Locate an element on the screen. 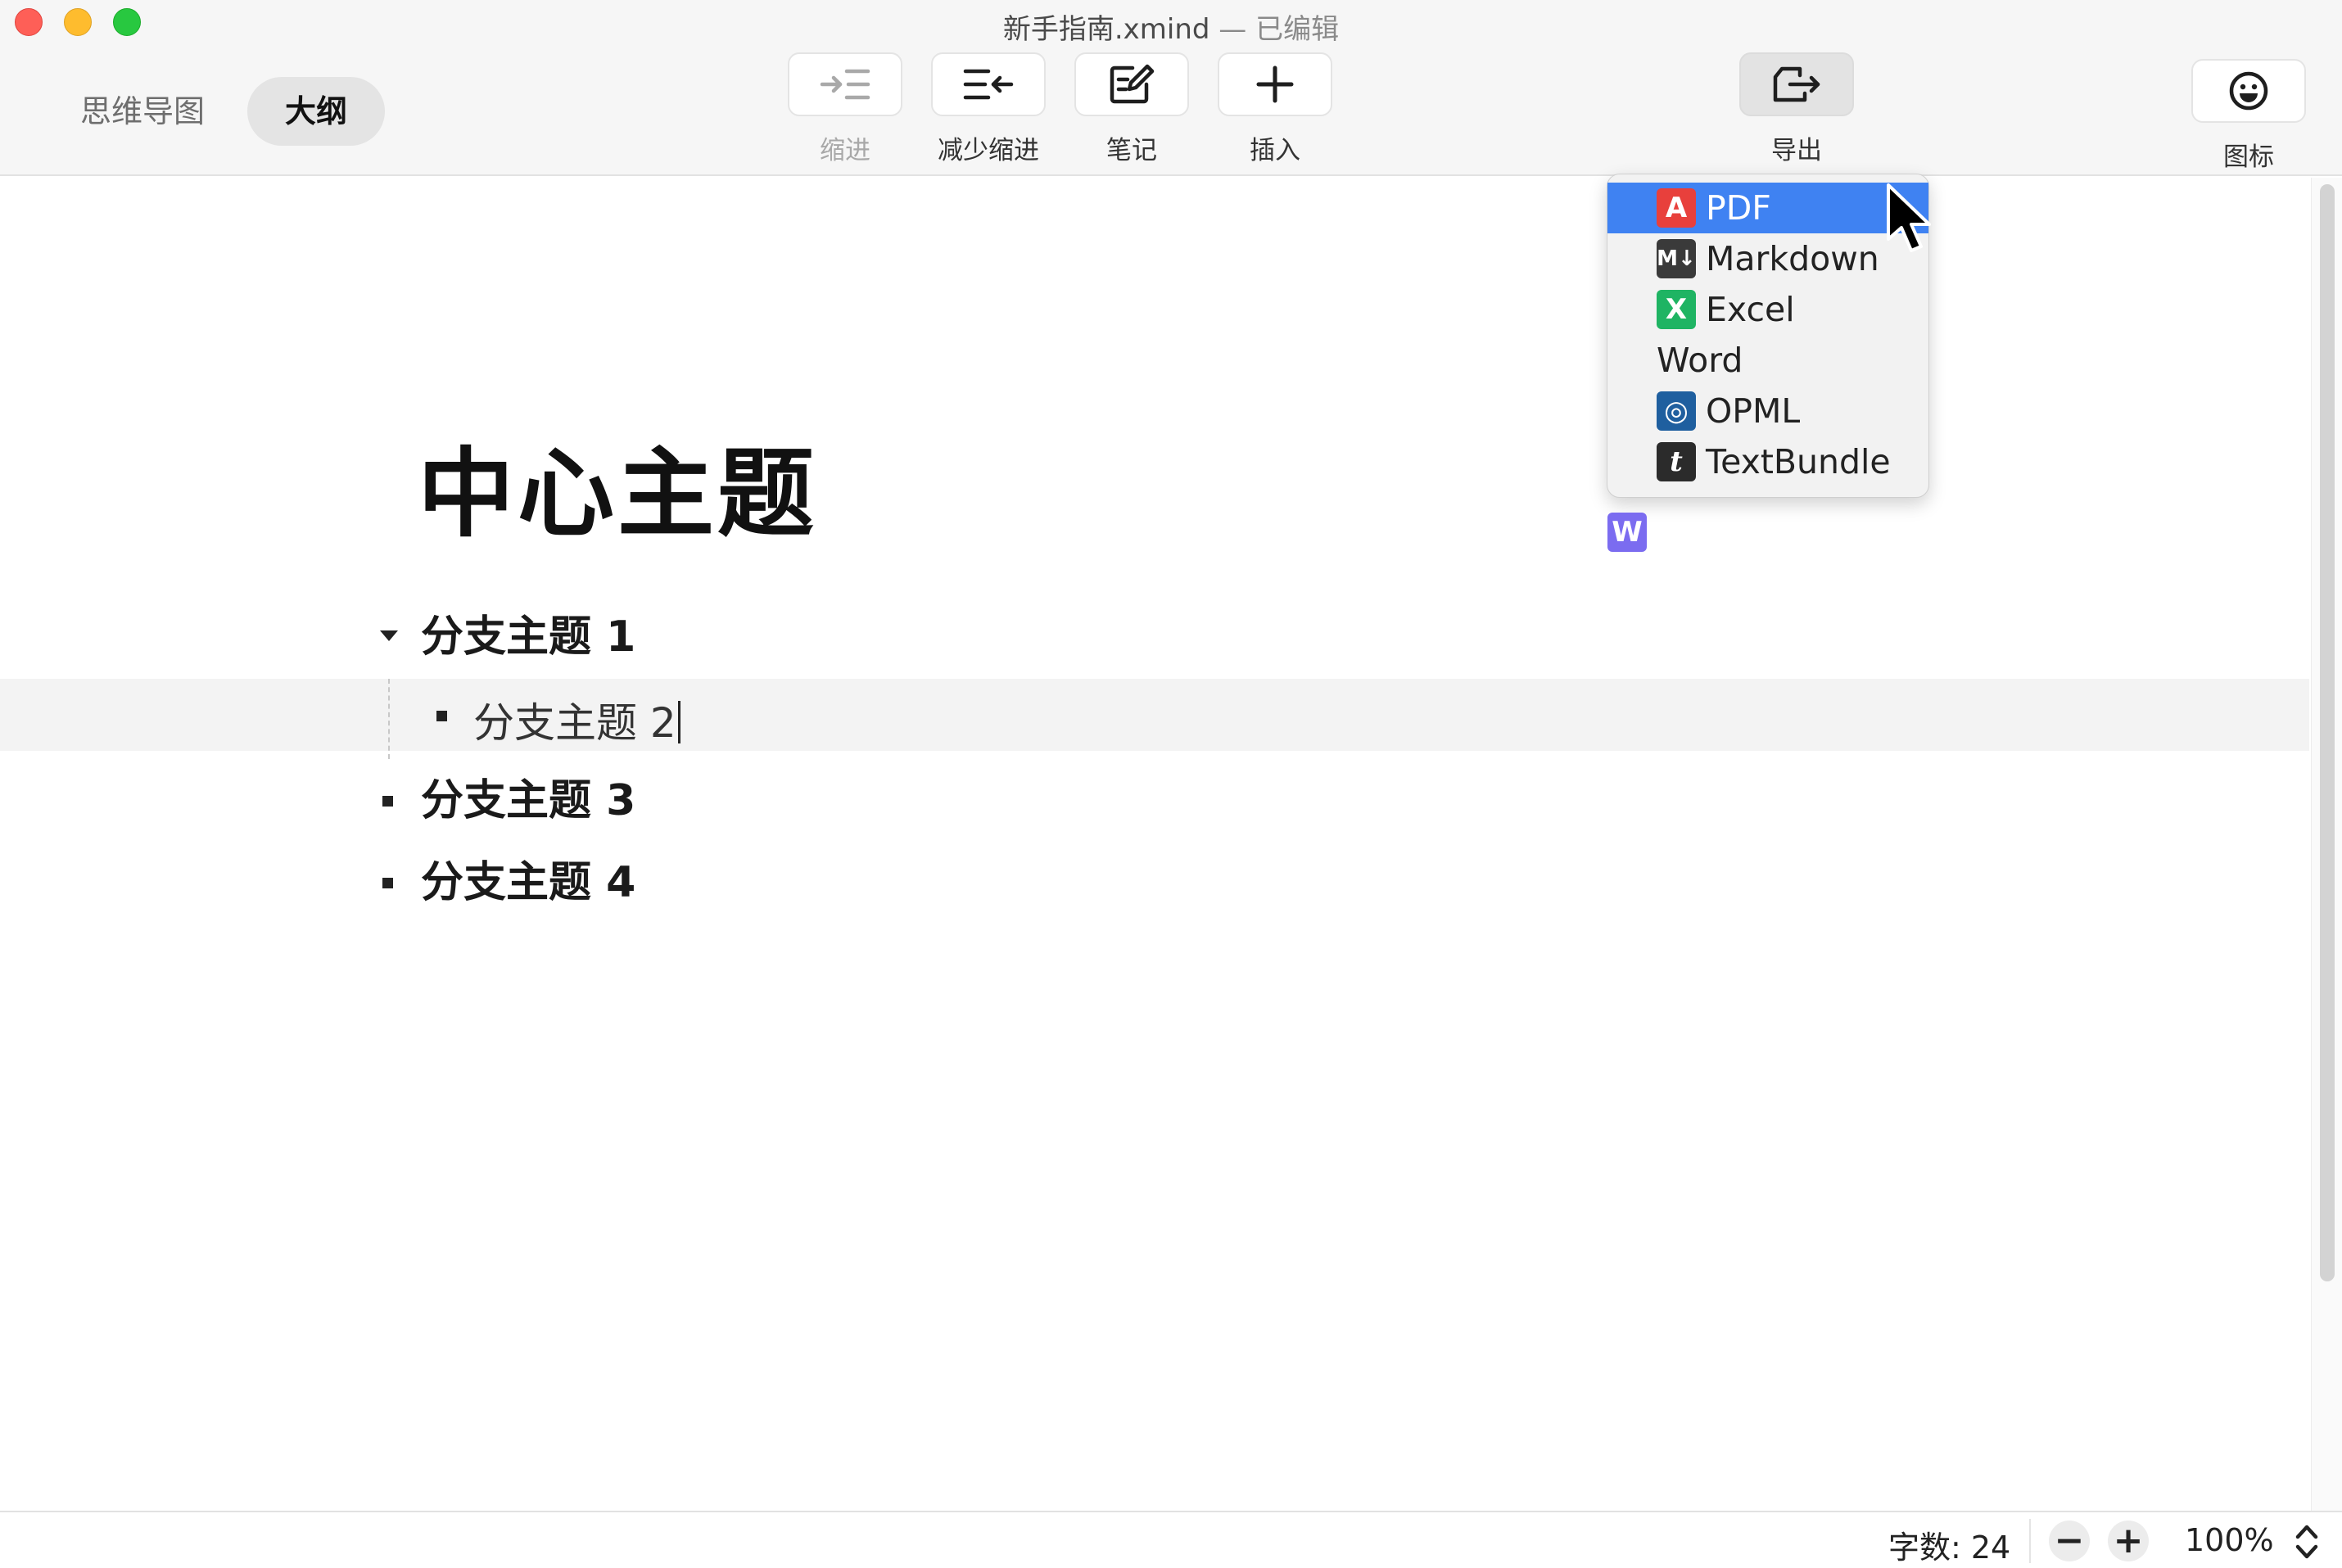  export-pdf-item: A PDF is located at coordinates (1767, 208).